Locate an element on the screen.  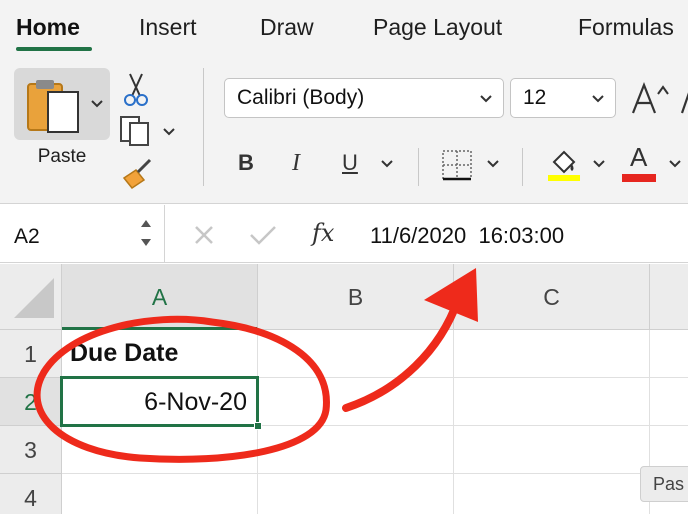
increase-font-size-icon is located at coordinates (650, 98).